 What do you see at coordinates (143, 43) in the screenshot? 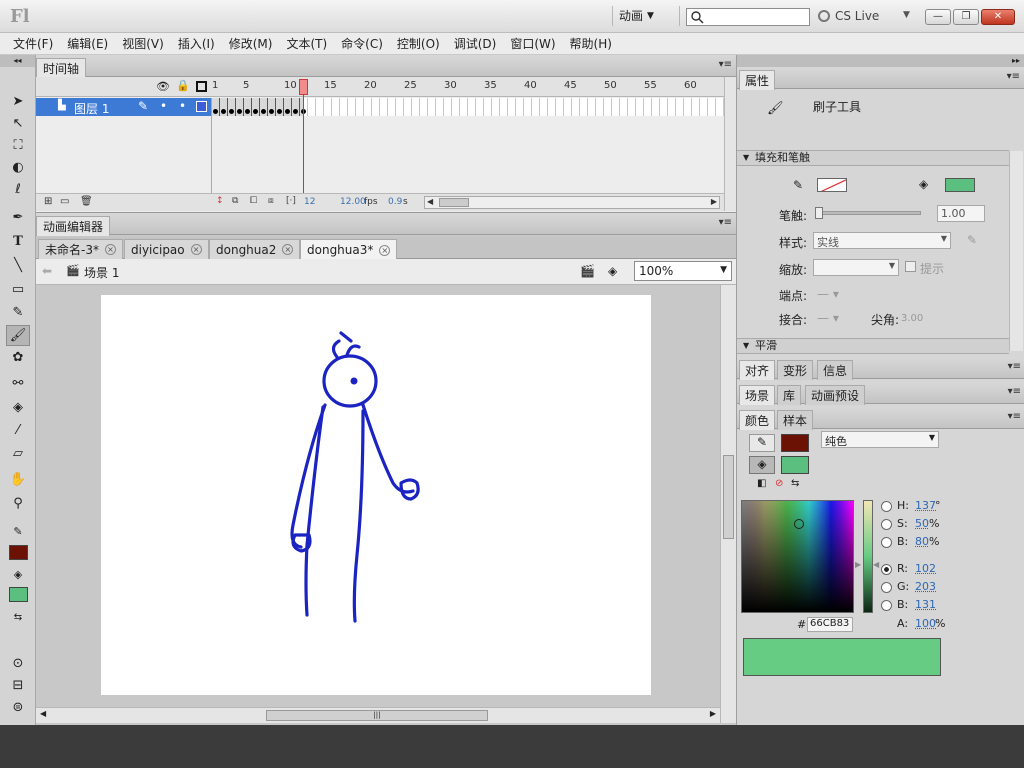
I see `menu-view: 视图(V)` at bounding box center [143, 43].